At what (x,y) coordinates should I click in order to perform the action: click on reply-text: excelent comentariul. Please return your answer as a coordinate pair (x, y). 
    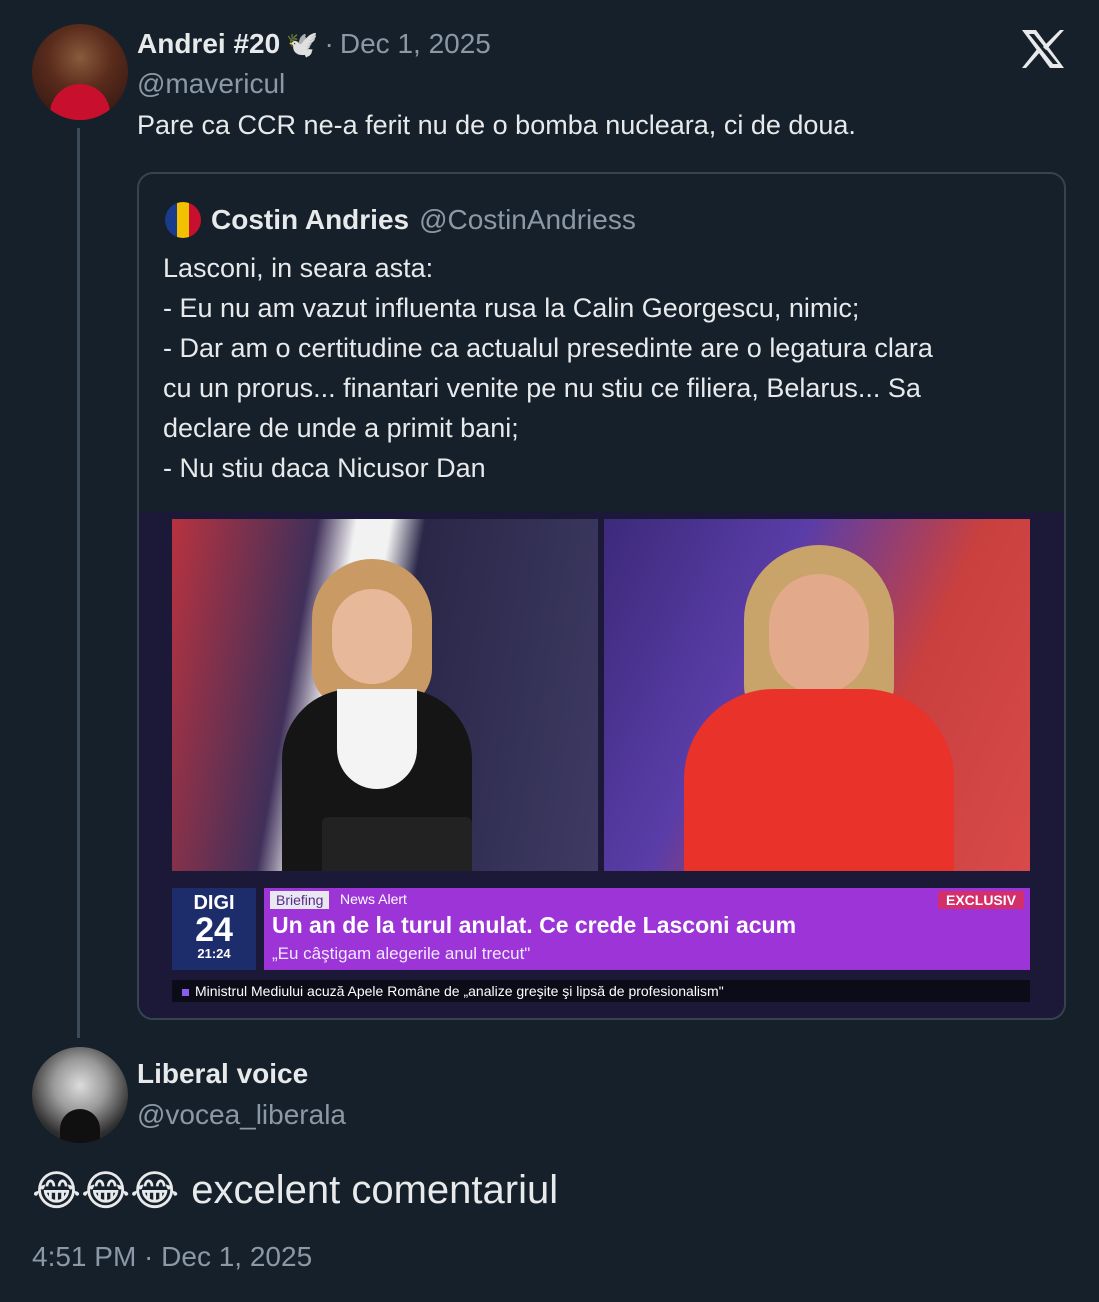
    Looking at the image, I should click on (375, 1189).